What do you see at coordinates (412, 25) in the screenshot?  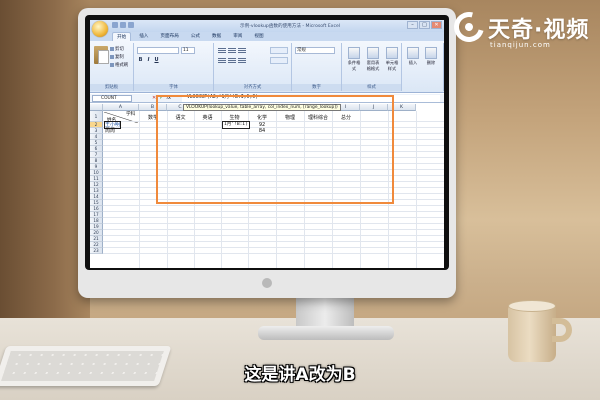 I see `minimize-button: –` at bounding box center [412, 25].